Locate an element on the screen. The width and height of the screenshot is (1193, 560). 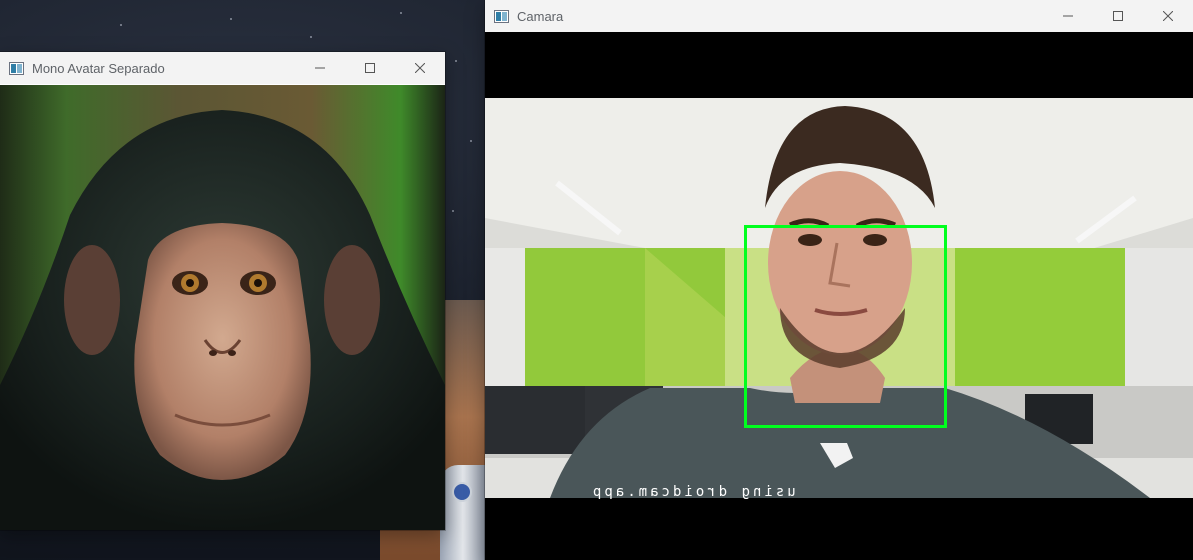
droidcam-overlay-text: using droidcam.app is located at coordinates (693, 492).